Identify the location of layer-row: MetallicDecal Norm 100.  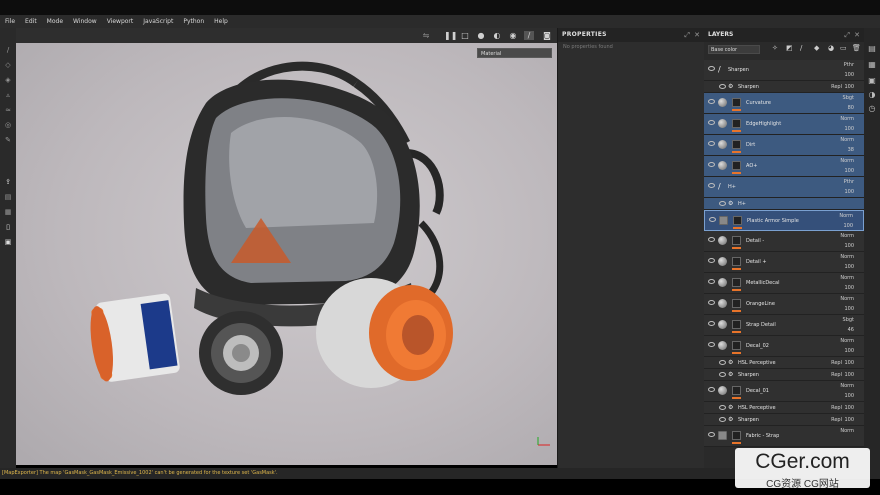
(784, 283).